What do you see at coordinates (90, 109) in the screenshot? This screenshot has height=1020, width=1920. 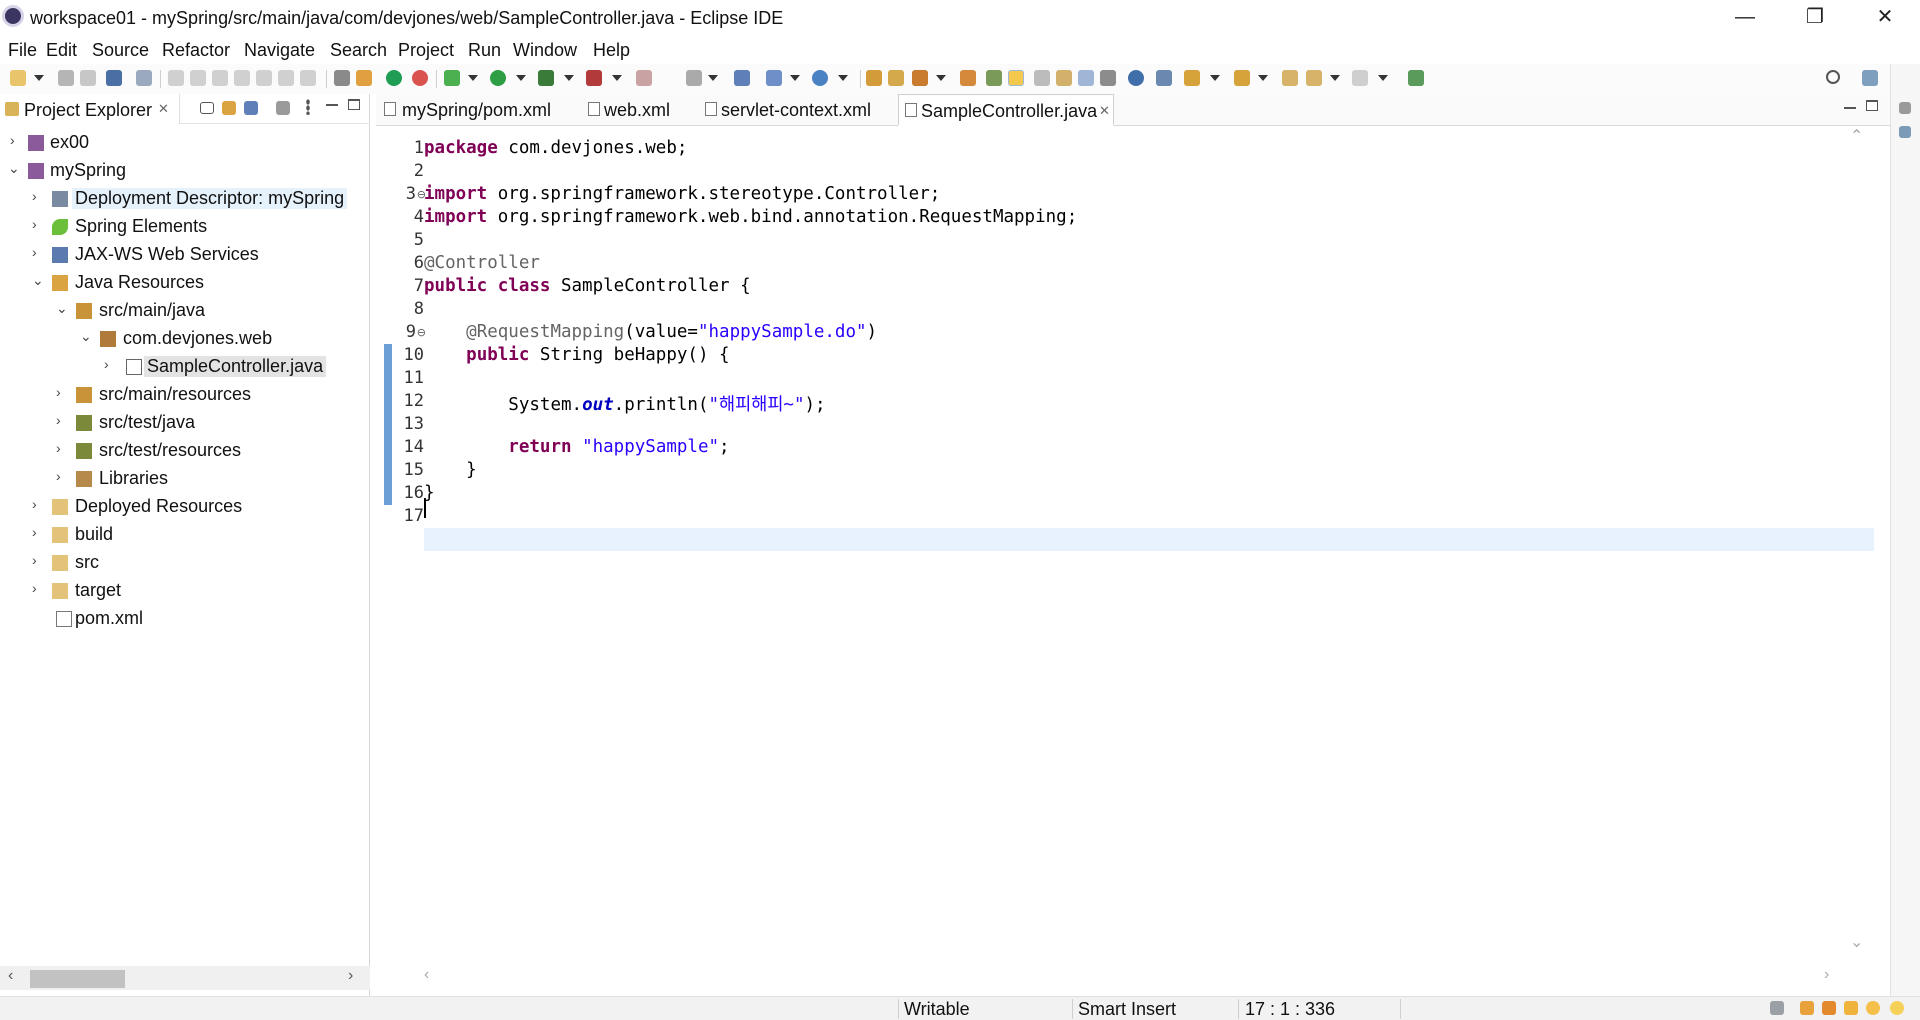 I see `project-explorer-tab: Project Explorer ✕` at bounding box center [90, 109].